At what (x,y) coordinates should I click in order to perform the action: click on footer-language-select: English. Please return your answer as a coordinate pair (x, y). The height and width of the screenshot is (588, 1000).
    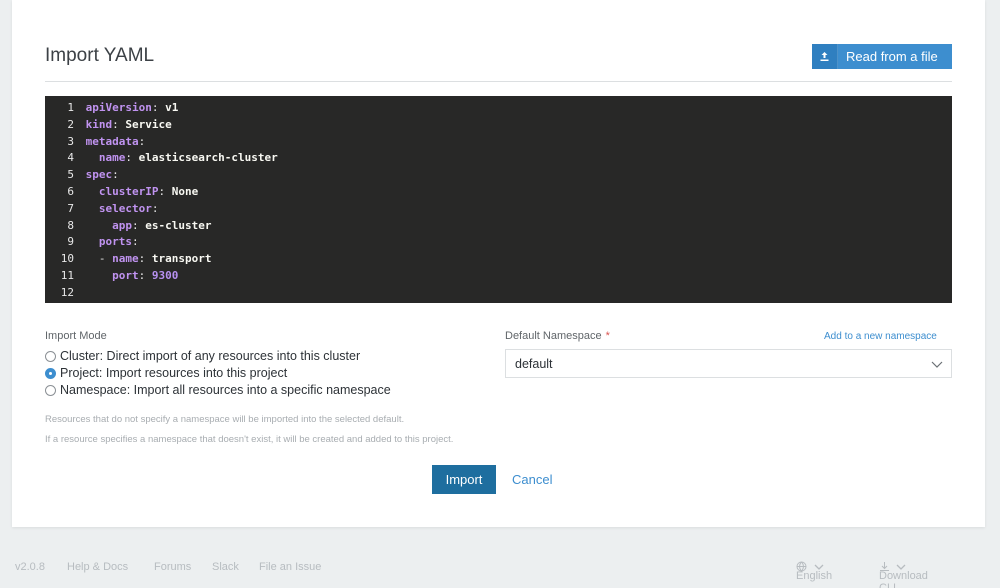
    Looking at the image, I should click on (814, 571).